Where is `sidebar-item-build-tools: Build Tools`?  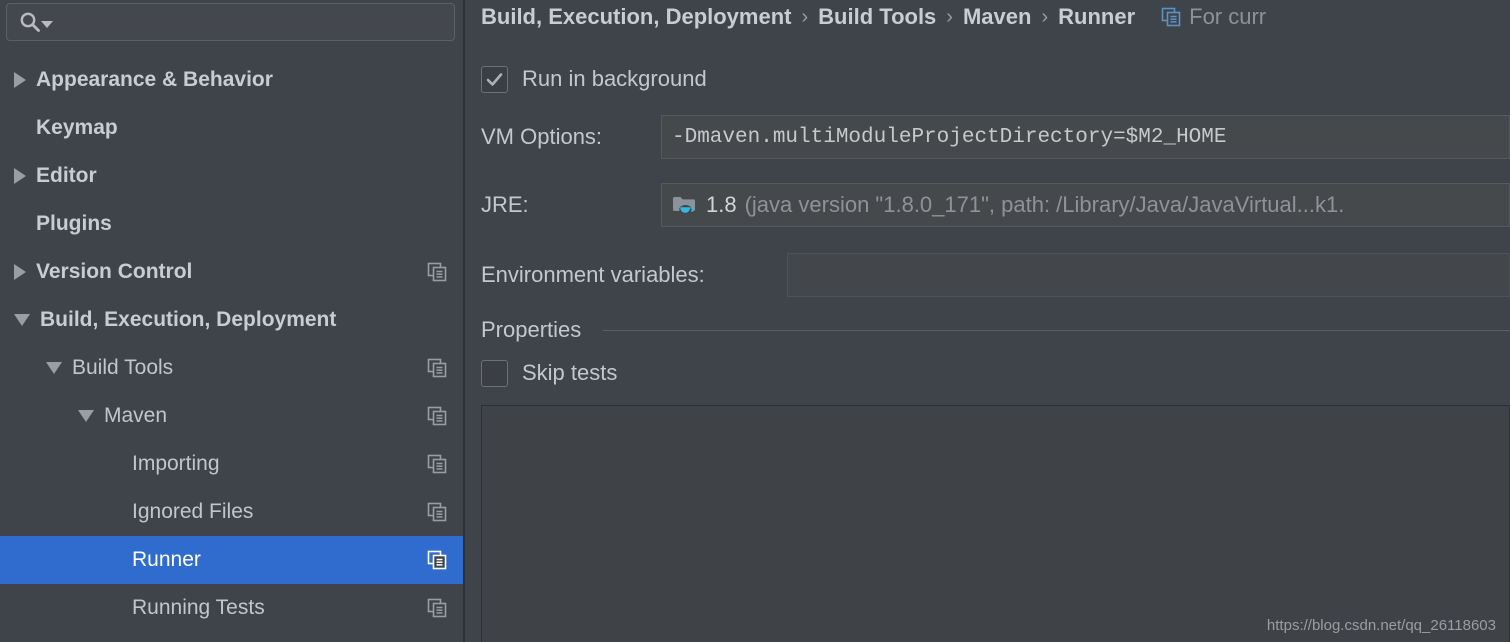
sidebar-item-build-tools: Build Tools is located at coordinates (231, 368).